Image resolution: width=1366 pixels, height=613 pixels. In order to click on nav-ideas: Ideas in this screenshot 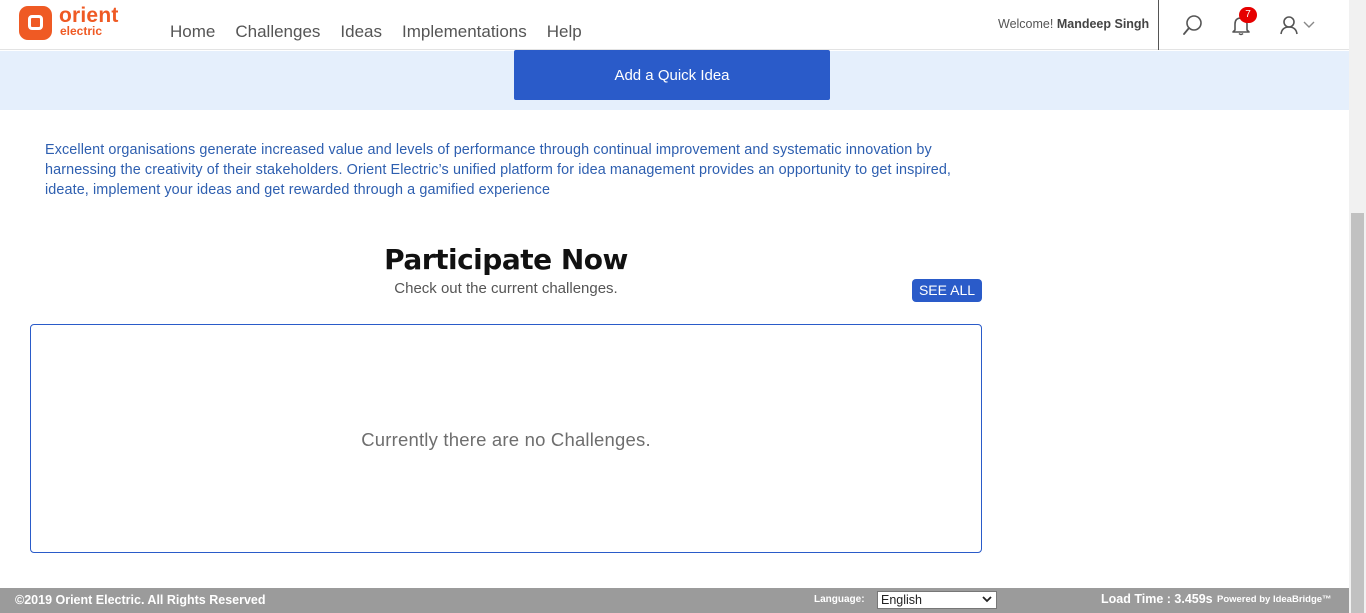, I will do `click(361, 32)`.